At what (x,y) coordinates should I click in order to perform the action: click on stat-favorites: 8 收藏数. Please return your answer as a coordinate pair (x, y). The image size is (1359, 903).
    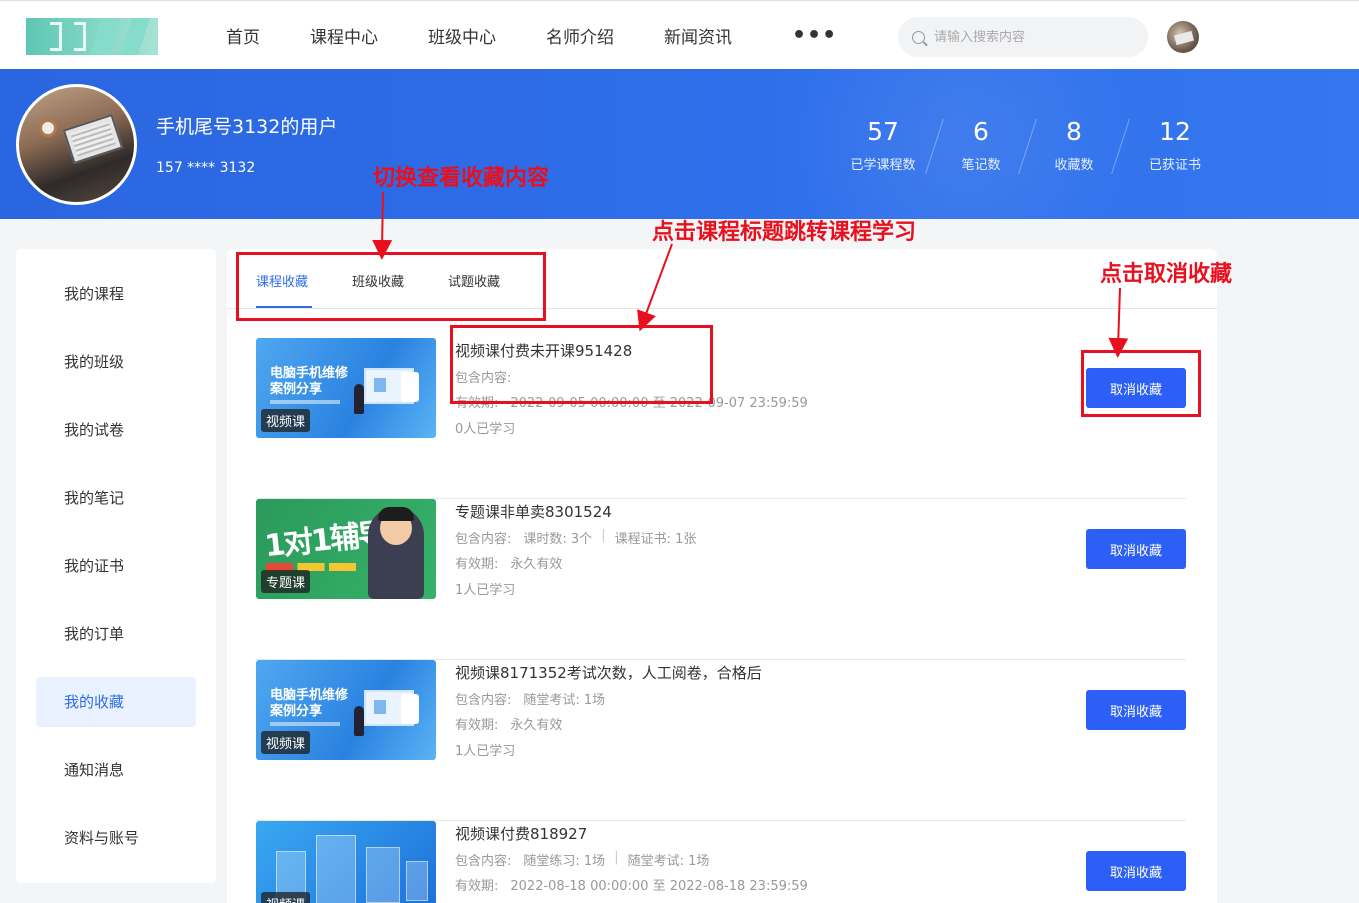
    Looking at the image, I should click on (1074, 145).